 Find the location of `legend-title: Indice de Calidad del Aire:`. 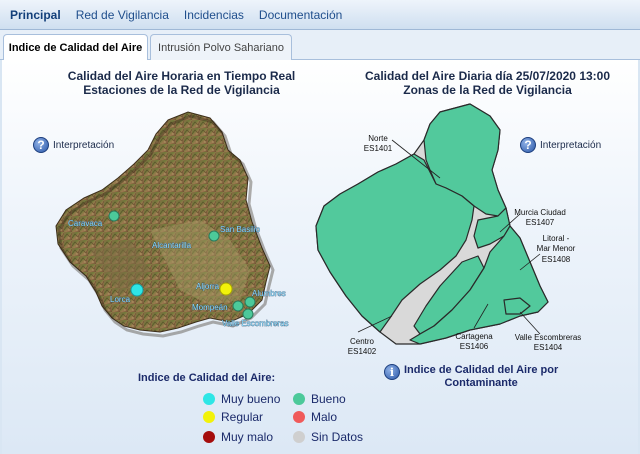

legend-title: Indice de Calidad del Aire: is located at coordinates (207, 378).